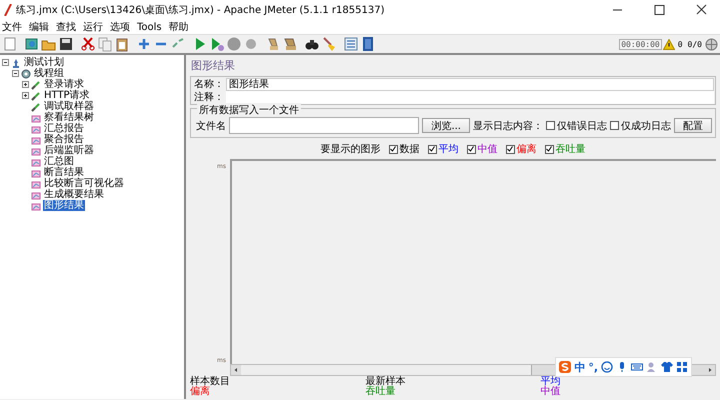 Image resolution: width=720 pixels, height=400 pixels. What do you see at coordinates (120, 27) in the screenshot?
I see `menu-item: 选项` at bounding box center [120, 27].